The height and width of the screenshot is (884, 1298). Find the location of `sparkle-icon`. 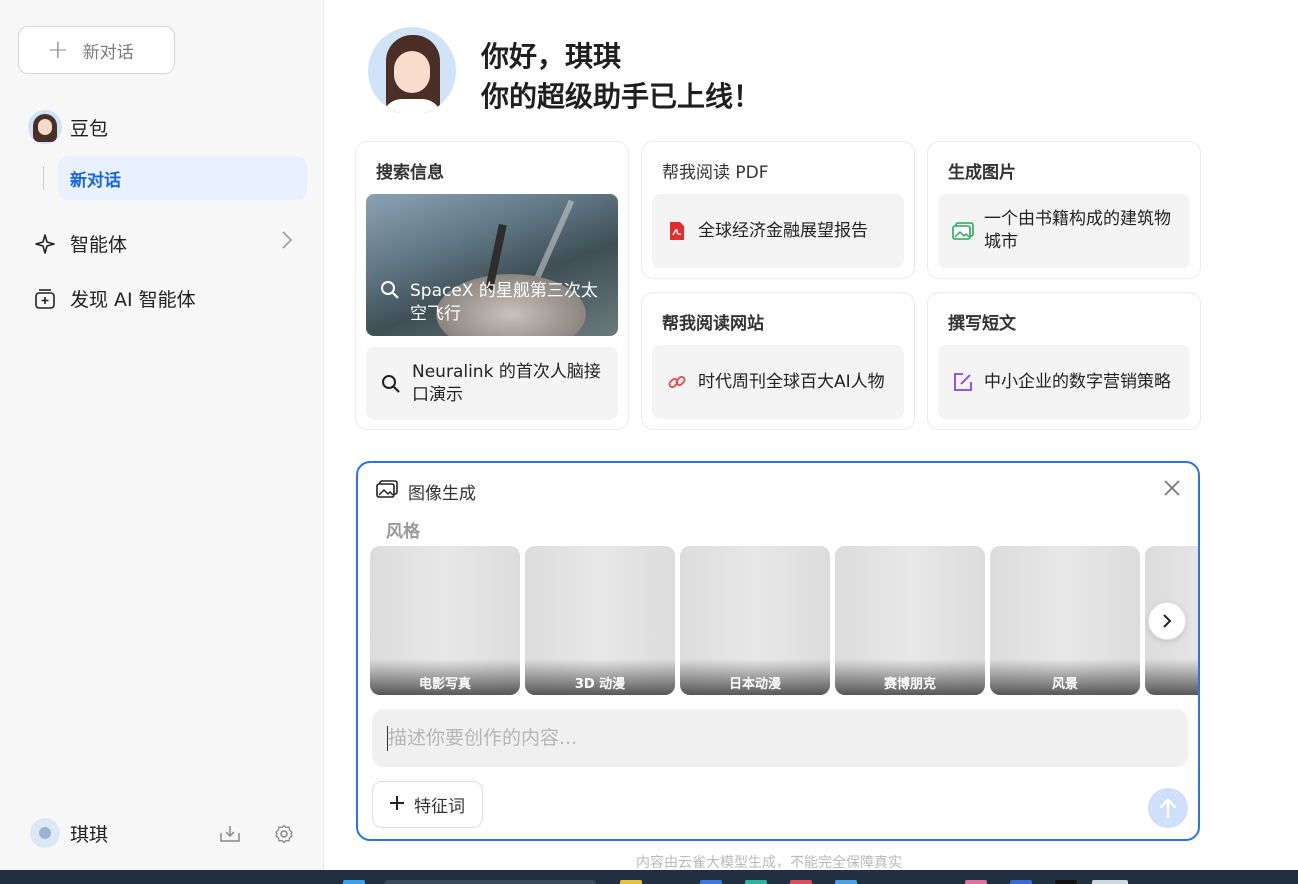

sparkle-icon is located at coordinates (45, 244).